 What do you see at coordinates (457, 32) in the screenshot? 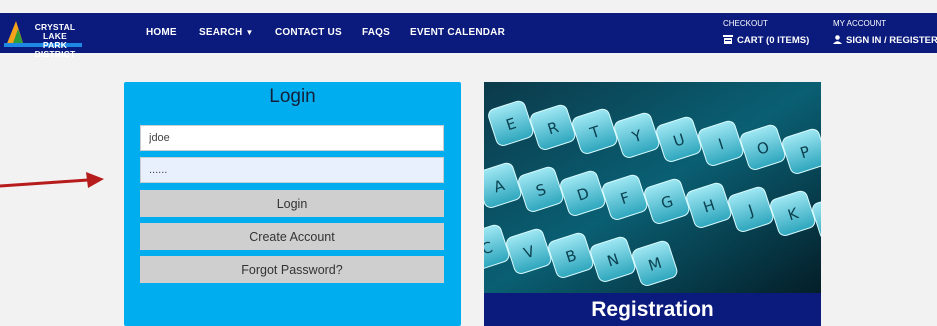
I see `nav-event-calendar: EVENT CALENDAR` at bounding box center [457, 32].